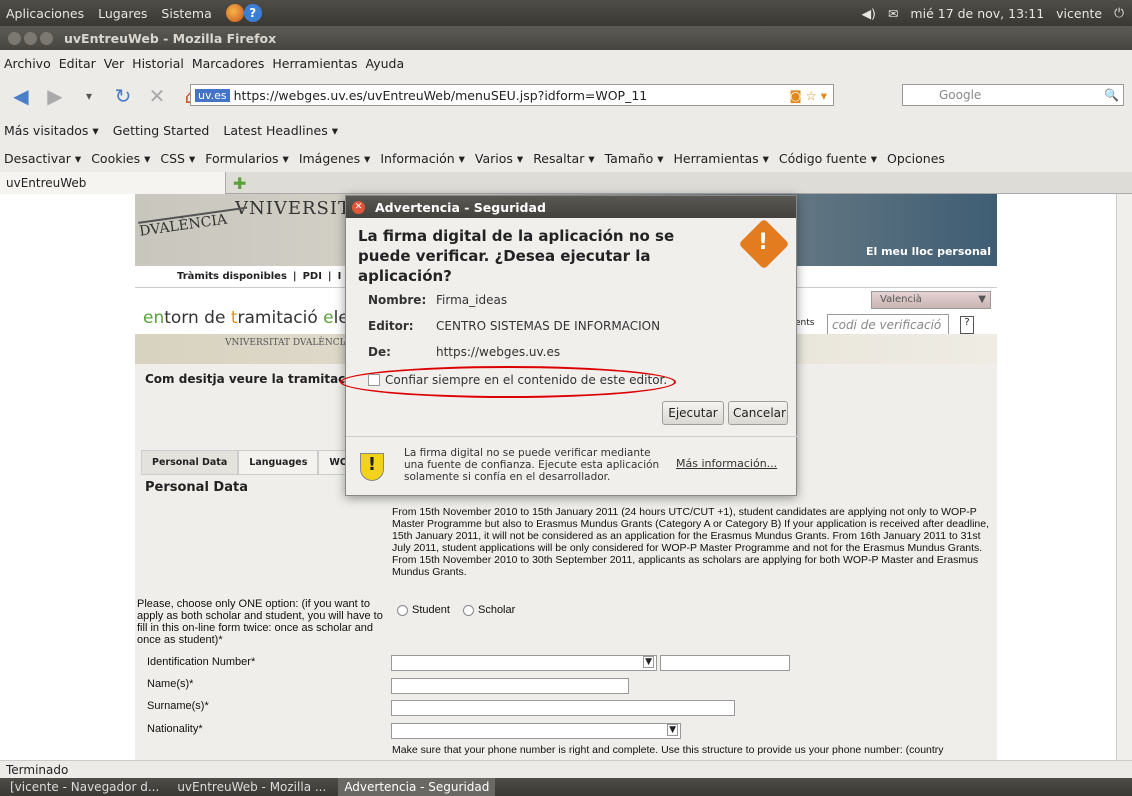 The width and height of the screenshot is (1132, 796). I want to click on surnames-input, so click(563, 708).